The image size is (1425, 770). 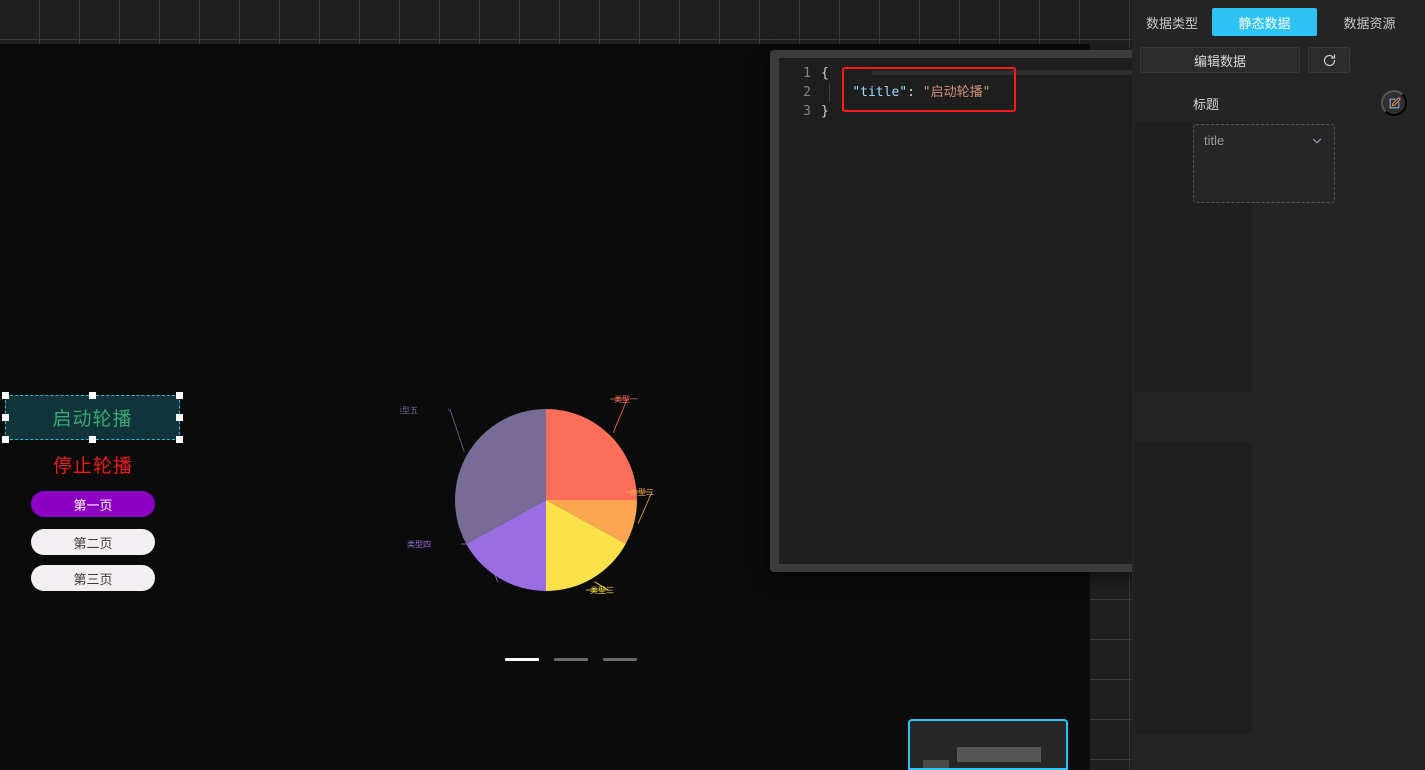 I want to click on page-button-3-label: 第三页, so click(x=93, y=579).